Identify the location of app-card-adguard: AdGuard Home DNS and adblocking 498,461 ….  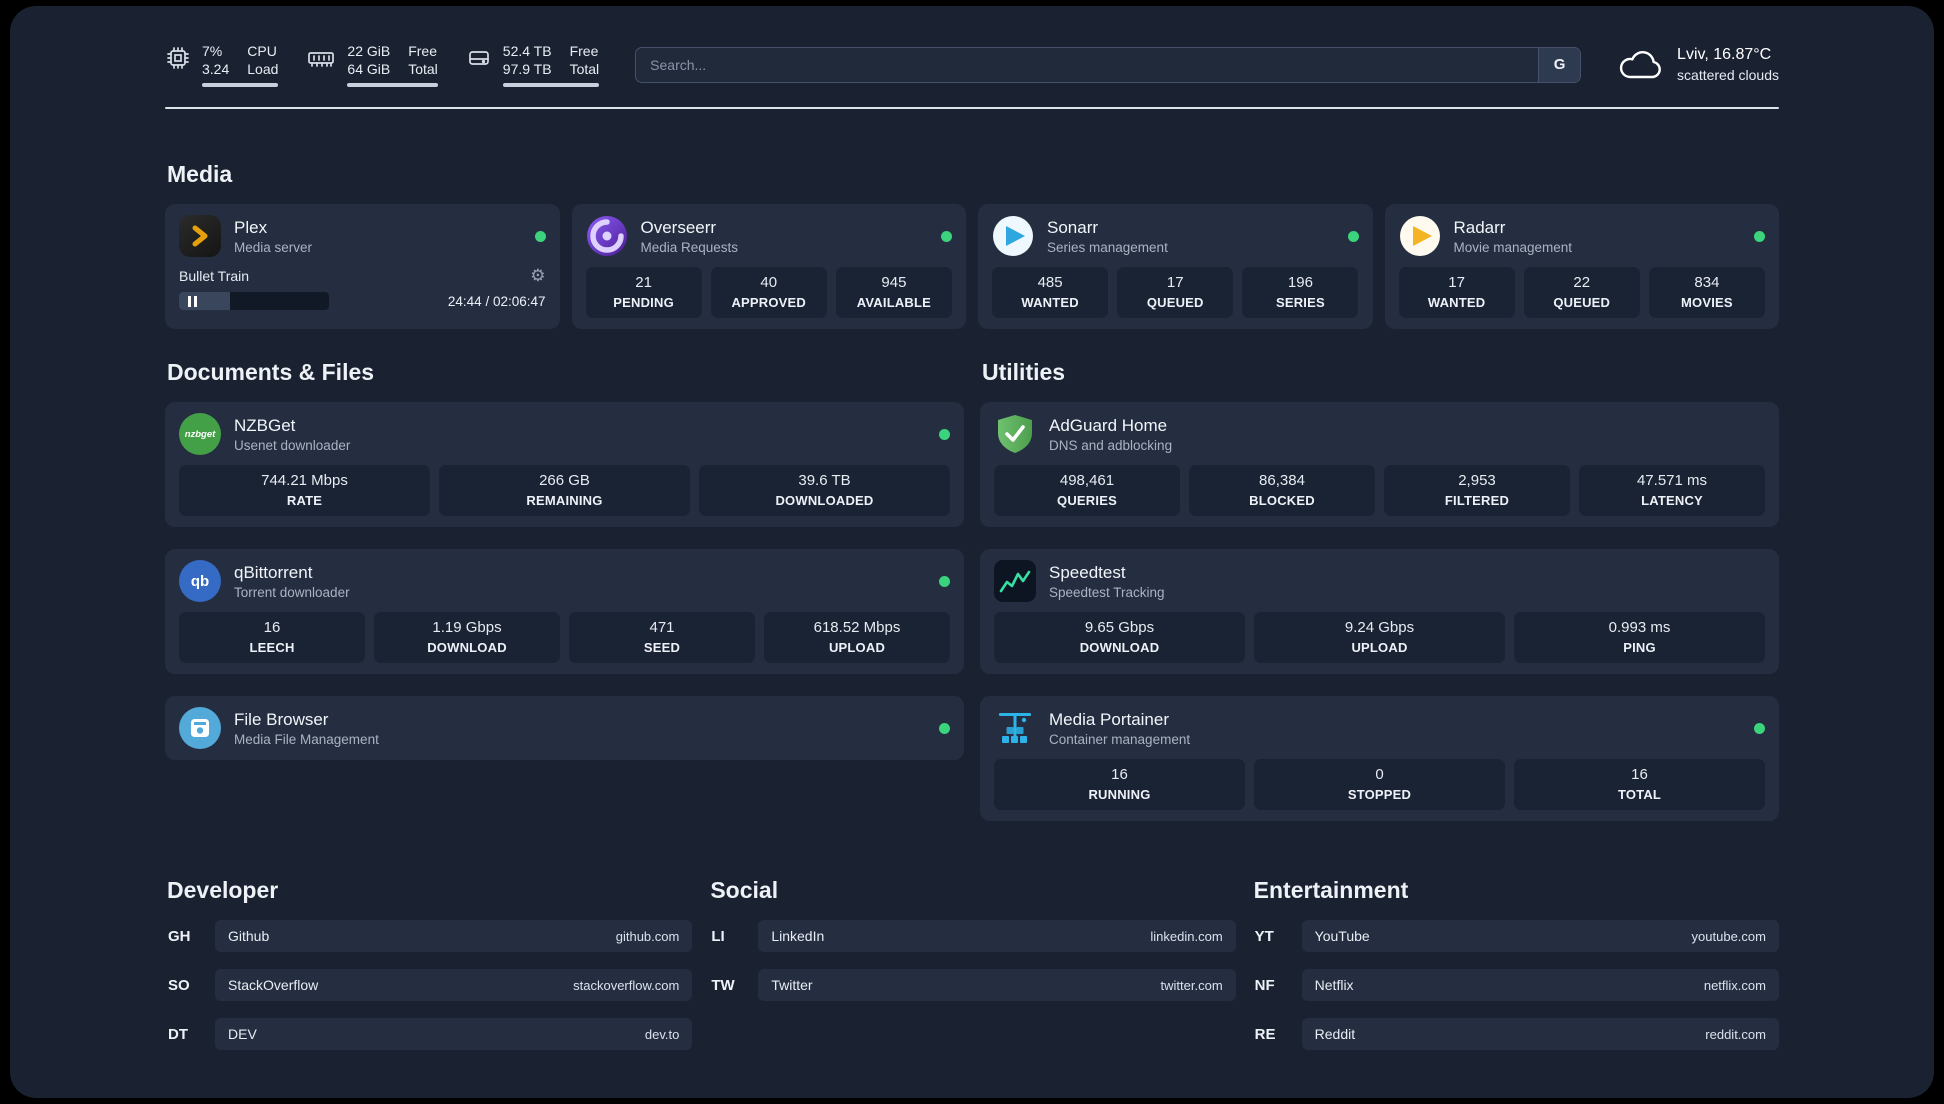
(1379, 464).